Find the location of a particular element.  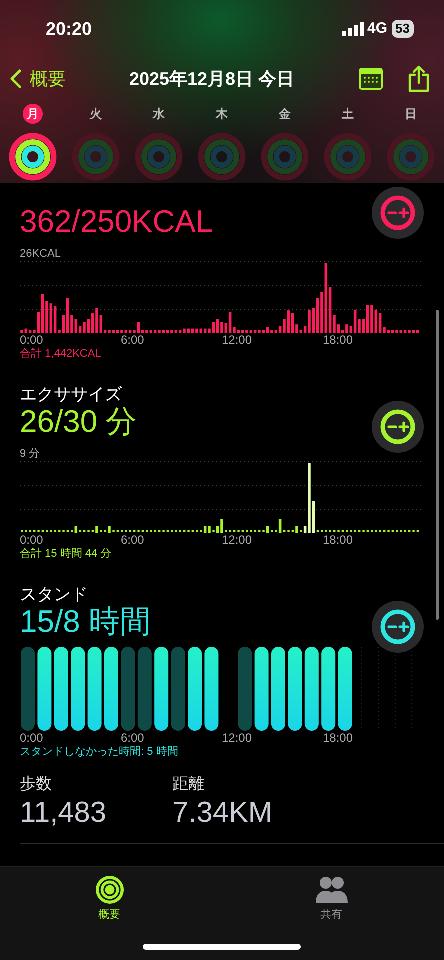

goal-value: 362/250KCAL is located at coordinates (117, 222).